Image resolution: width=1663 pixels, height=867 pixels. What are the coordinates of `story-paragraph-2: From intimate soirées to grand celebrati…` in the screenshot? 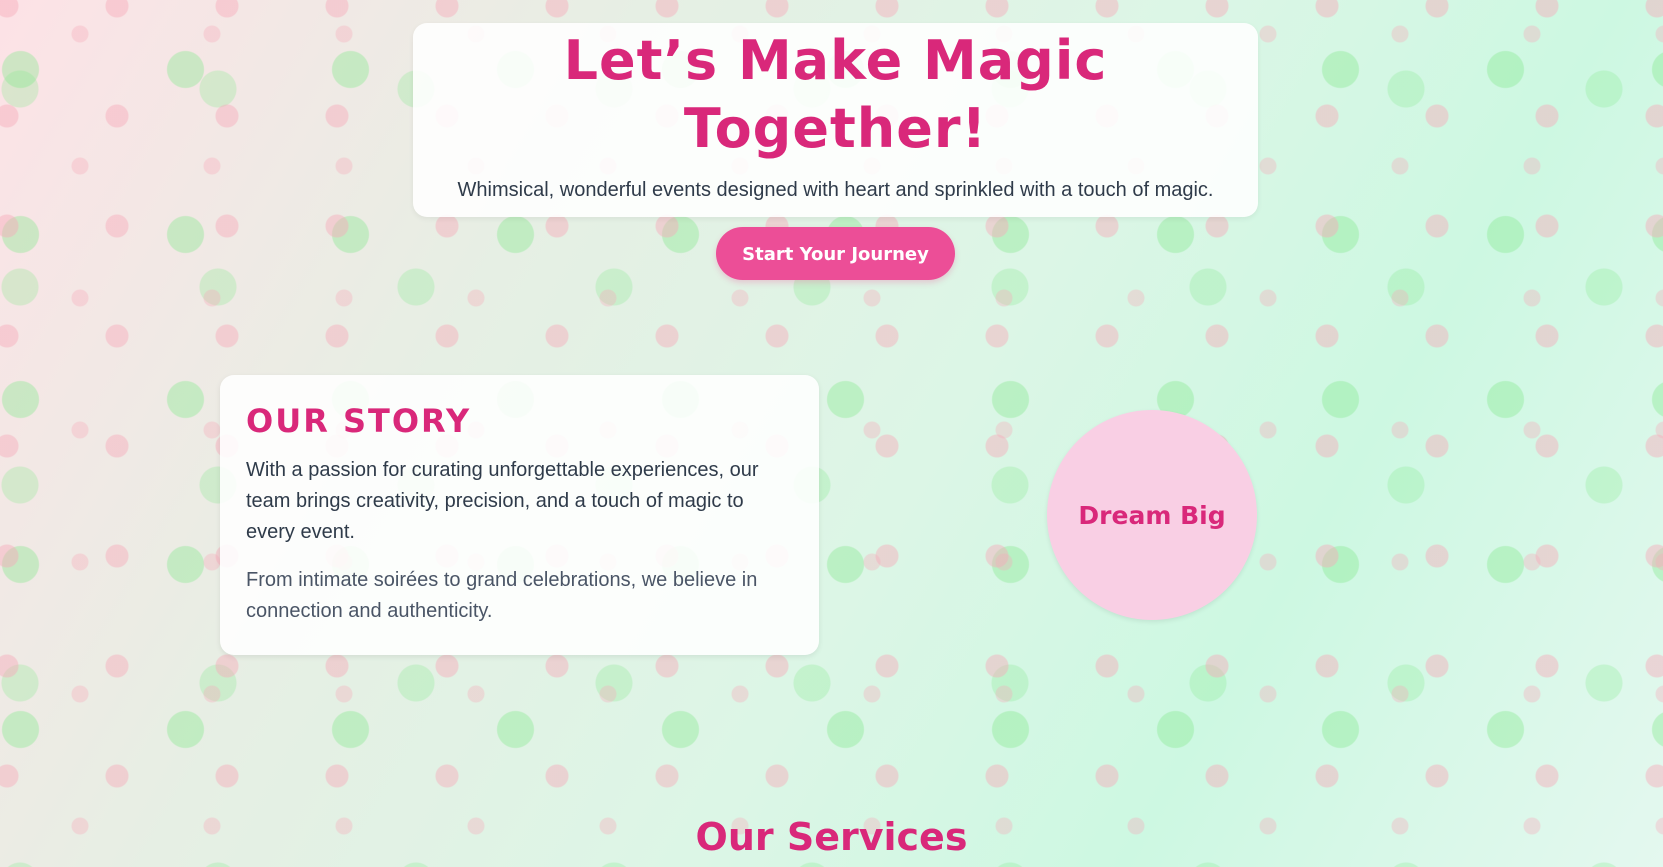 It's located at (502, 595).